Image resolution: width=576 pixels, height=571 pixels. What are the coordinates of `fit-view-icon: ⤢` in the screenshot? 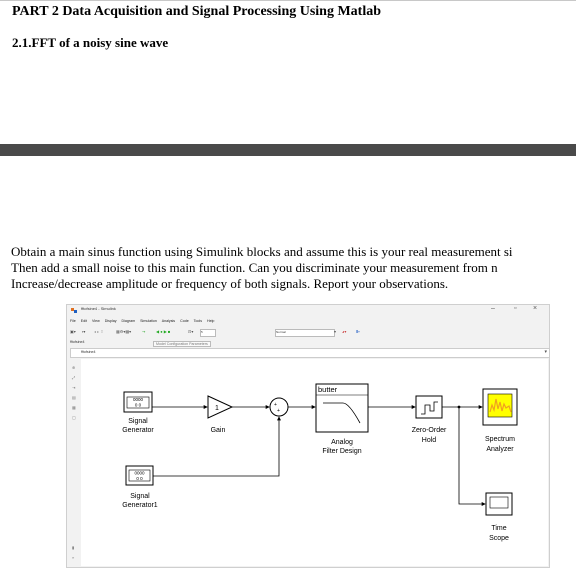 It's located at (73, 377).